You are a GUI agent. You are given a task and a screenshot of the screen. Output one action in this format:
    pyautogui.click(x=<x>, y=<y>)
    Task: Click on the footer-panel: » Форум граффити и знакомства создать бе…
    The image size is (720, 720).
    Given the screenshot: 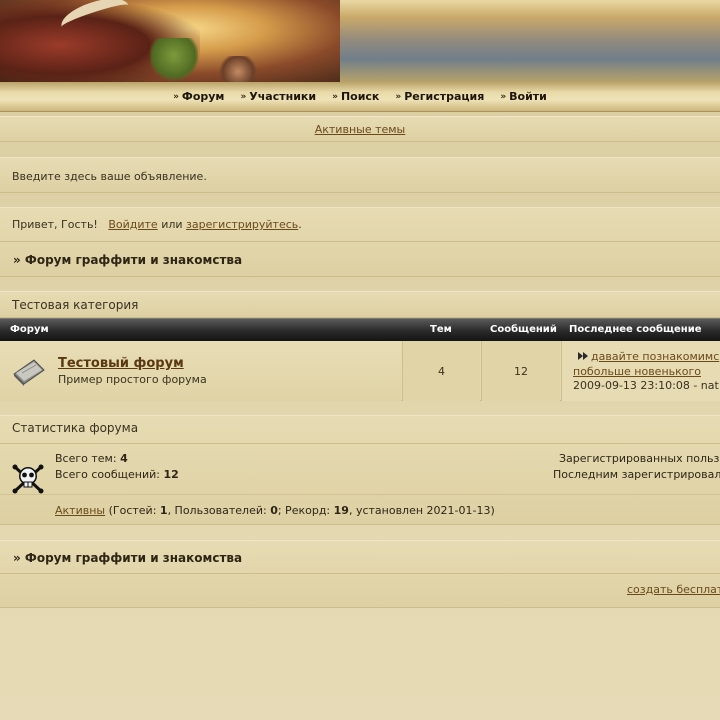 What is the action you would take?
    pyautogui.click(x=360, y=574)
    